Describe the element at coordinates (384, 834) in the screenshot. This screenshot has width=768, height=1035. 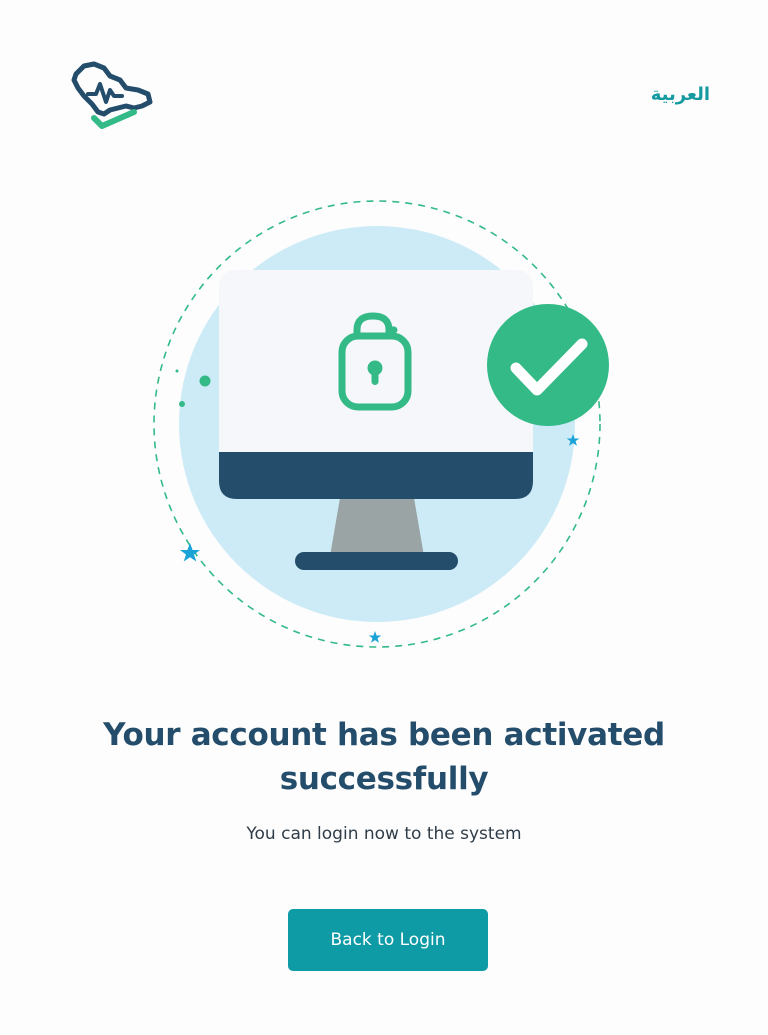
I see `page-subtitle: You can login now to the system` at that location.